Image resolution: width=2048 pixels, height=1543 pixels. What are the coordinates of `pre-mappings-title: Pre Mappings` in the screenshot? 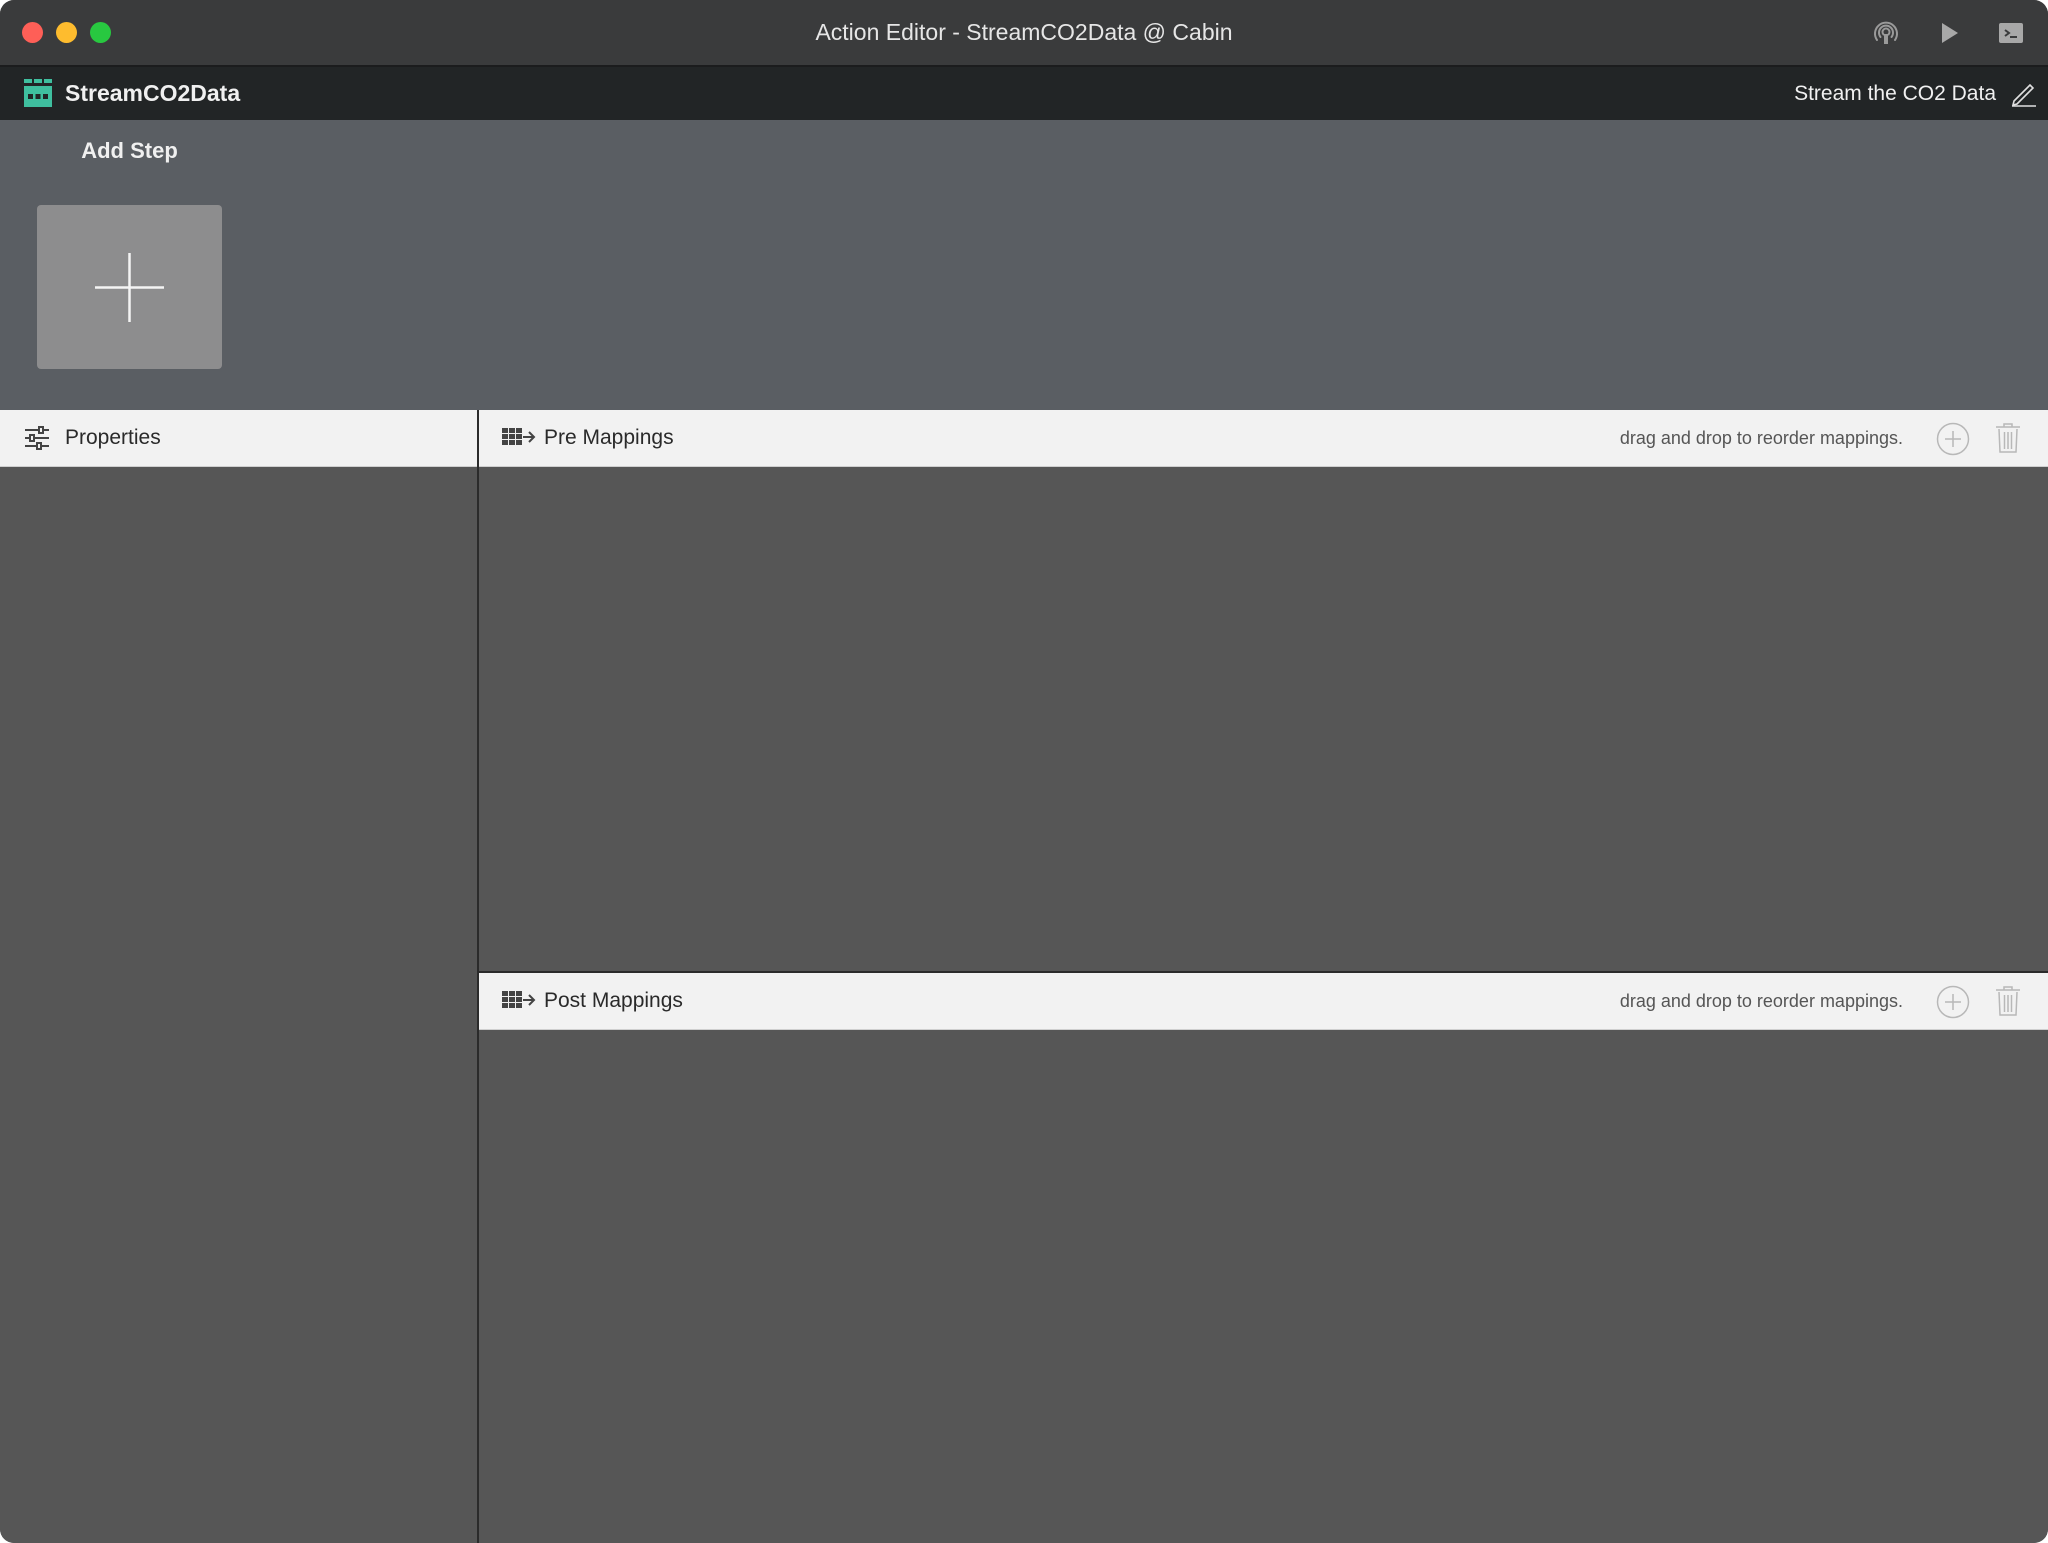 It's located at (609, 437).